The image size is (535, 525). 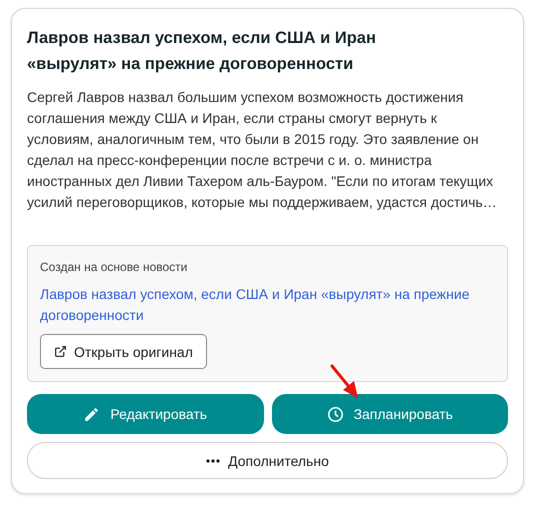 What do you see at coordinates (213, 460) in the screenshot?
I see `more-icon` at bounding box center [213, 460].